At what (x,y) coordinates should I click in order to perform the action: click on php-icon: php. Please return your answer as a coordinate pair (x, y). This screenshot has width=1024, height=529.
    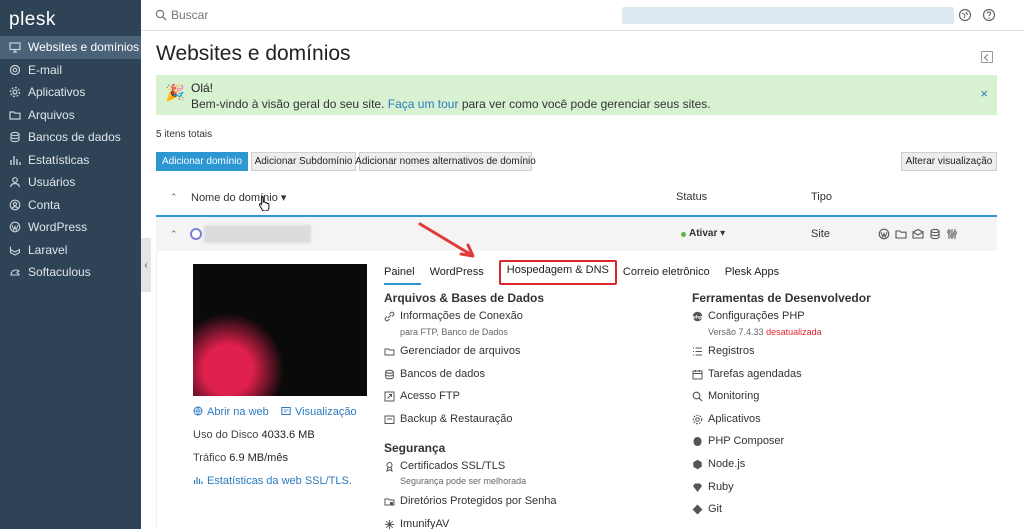
    Looking at the image, I should click on (697, 316).